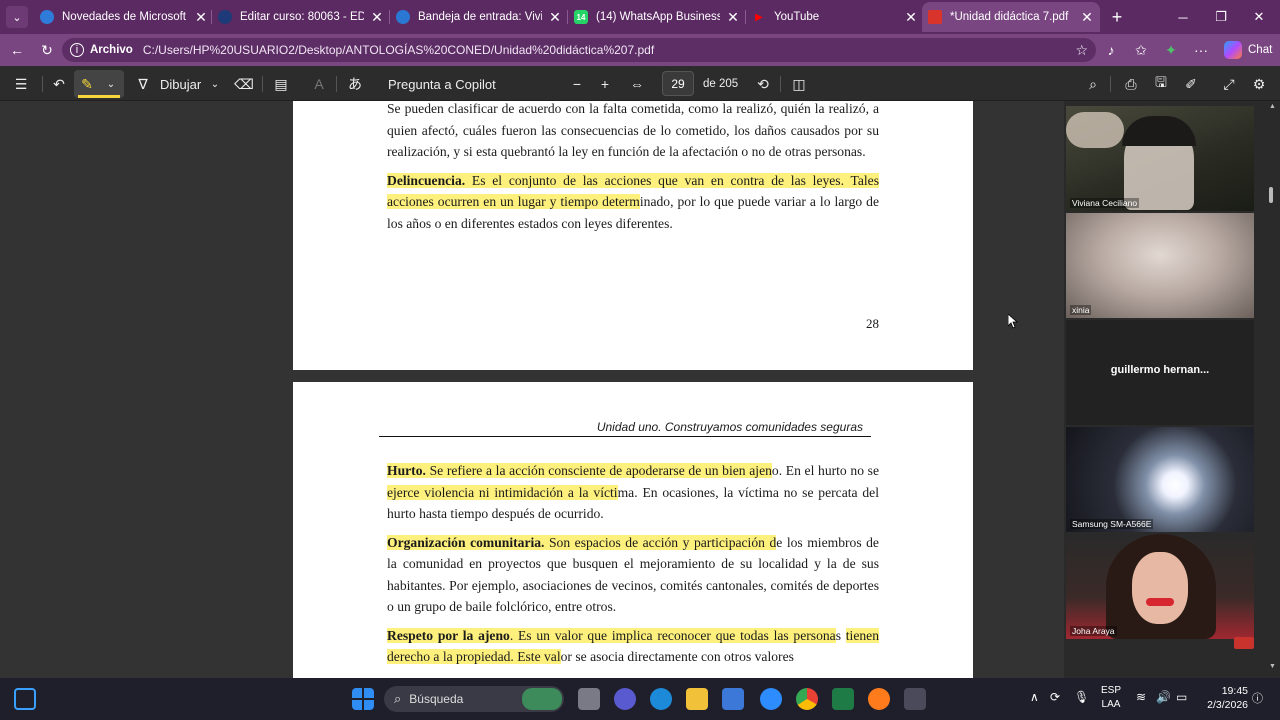 The height and width of the screenshot is (720, 1280). Describe the element at coordinates (281, 84) in the screenshot. I see `add-text-icon: ▤` at that location.